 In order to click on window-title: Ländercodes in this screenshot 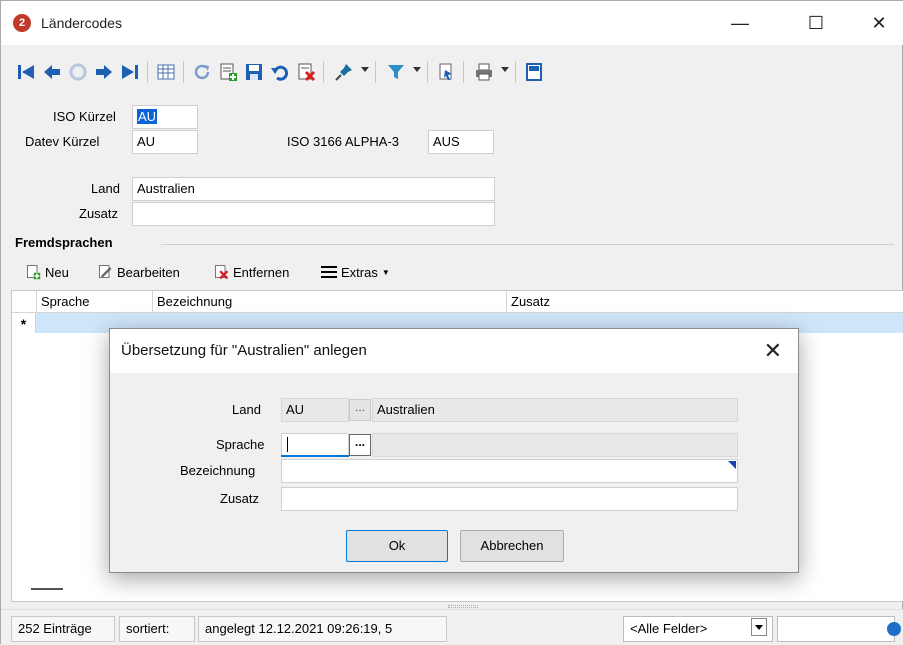, I will do `click(81, 23)`.